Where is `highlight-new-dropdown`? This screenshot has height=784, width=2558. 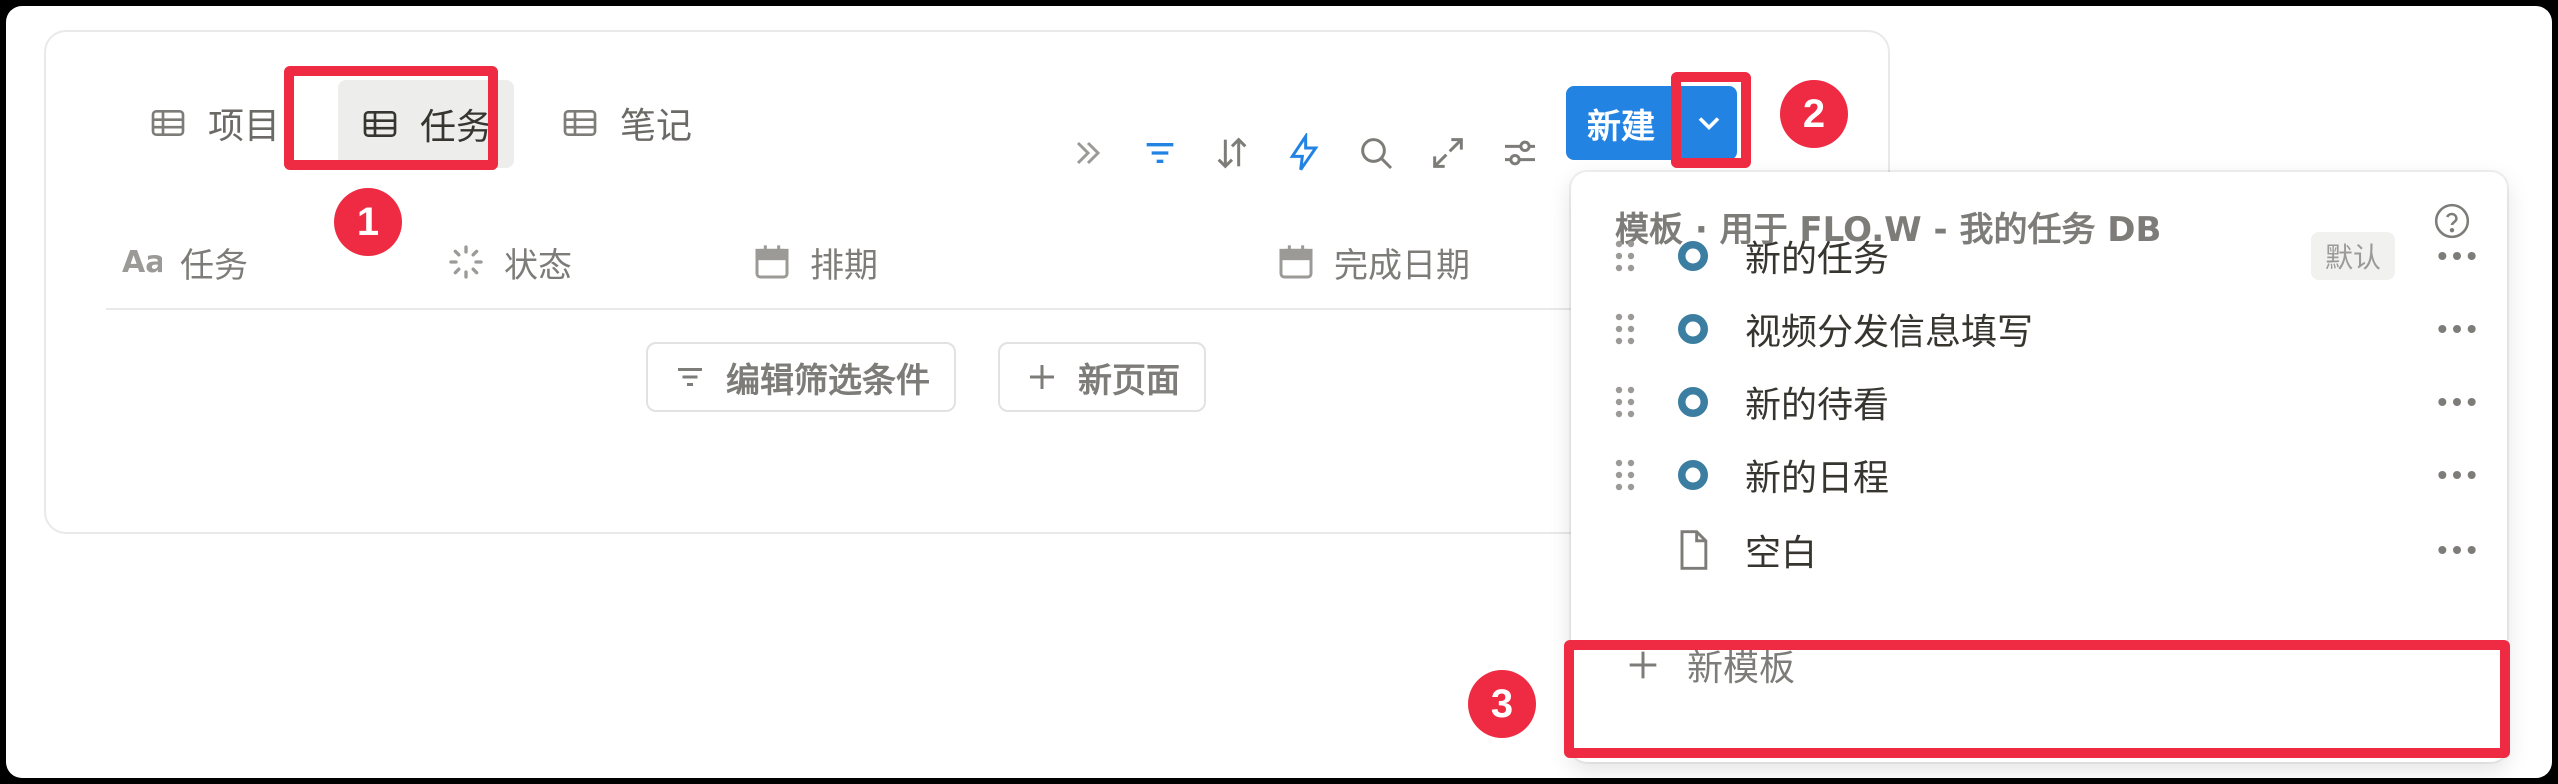 highlight-new-dropdown is located at coordinates (1711, 120).